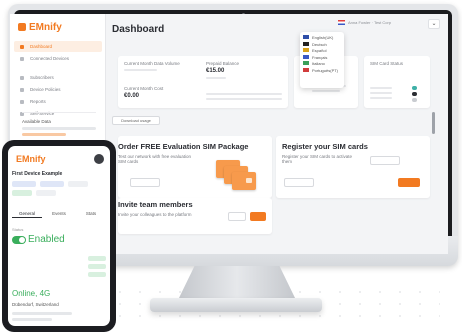 The image size is (462, 332). I want to click on avatar, so click(99, 159).